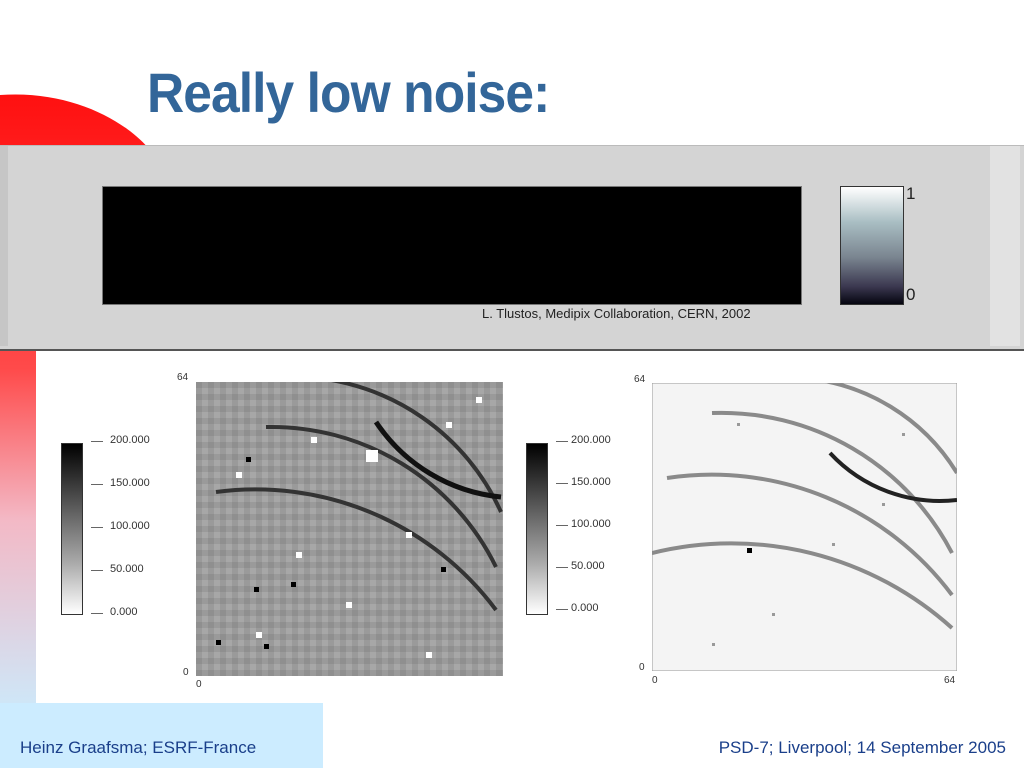  What do you see at coordinates (72, 529) in the screenshot?
I see `left-legend-bar` at bounding box center [72, 529].